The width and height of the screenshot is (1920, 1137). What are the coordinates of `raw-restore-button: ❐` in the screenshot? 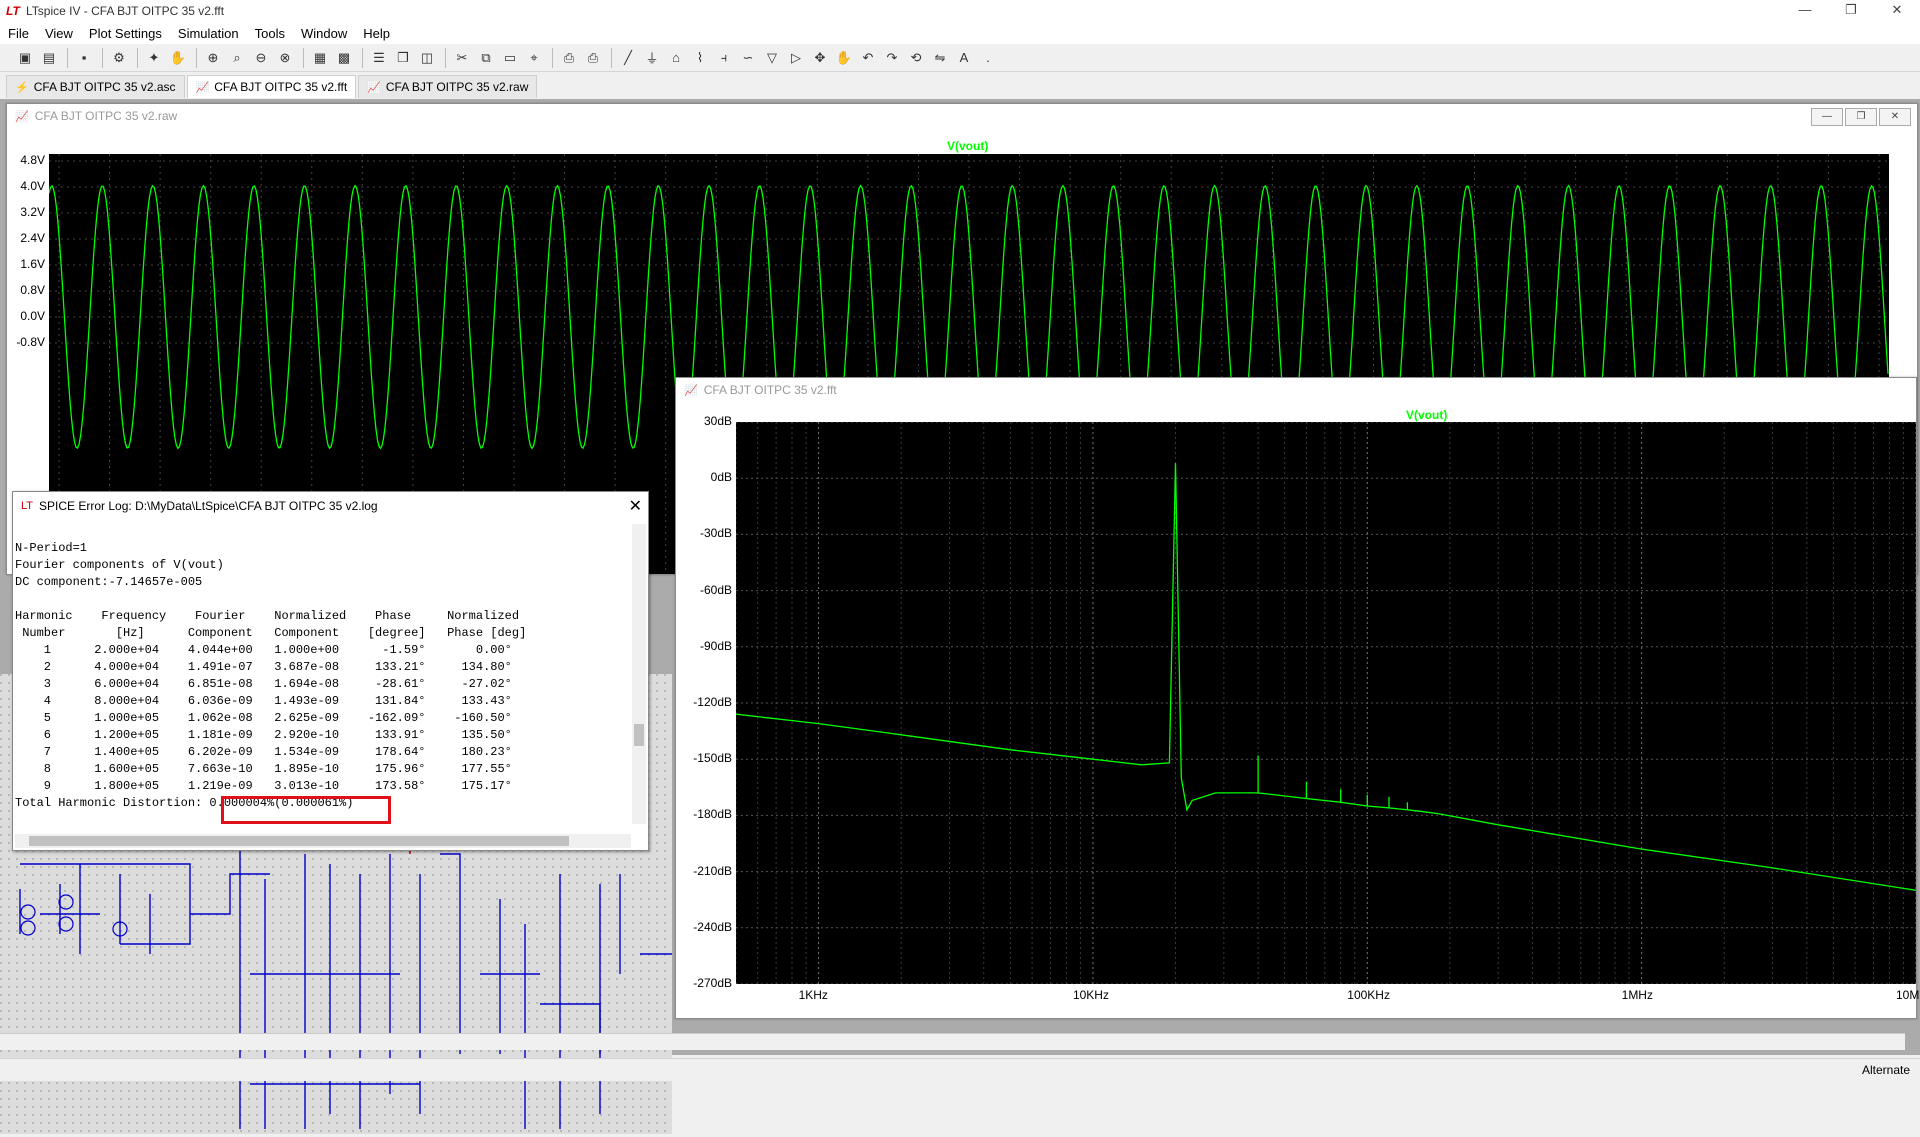 It's located at (1861, 117).